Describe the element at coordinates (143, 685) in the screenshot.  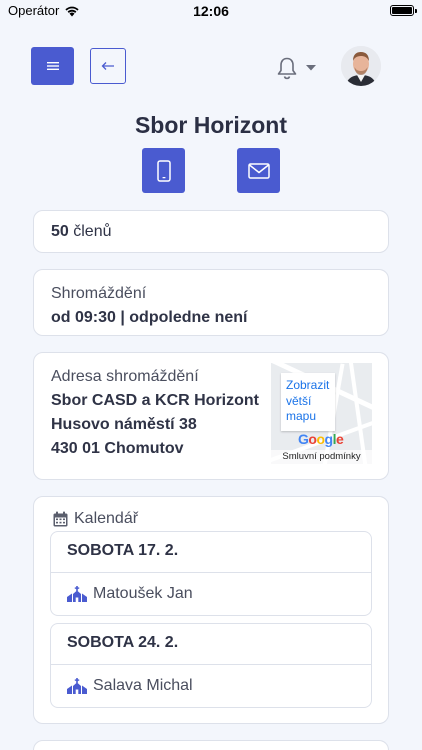
I see `event-preacher-name: Salava Michal` at that location.